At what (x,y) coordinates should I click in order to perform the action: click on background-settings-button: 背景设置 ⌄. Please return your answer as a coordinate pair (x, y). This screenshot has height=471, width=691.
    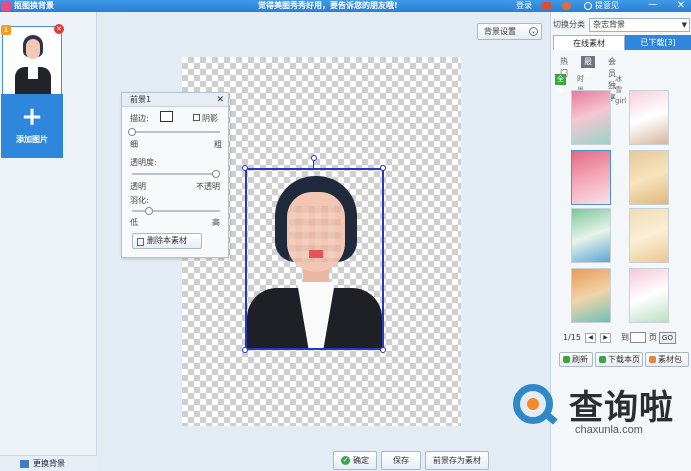
    Looking at the image, I should click on (509, 31).